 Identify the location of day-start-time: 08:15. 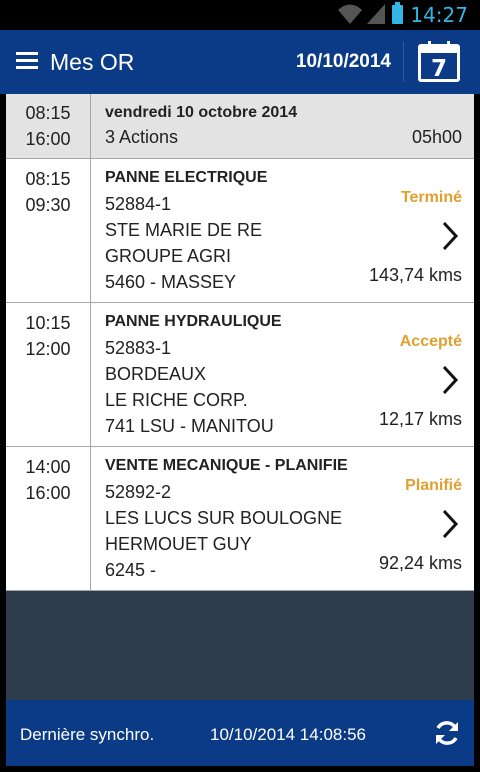
(48, 113).